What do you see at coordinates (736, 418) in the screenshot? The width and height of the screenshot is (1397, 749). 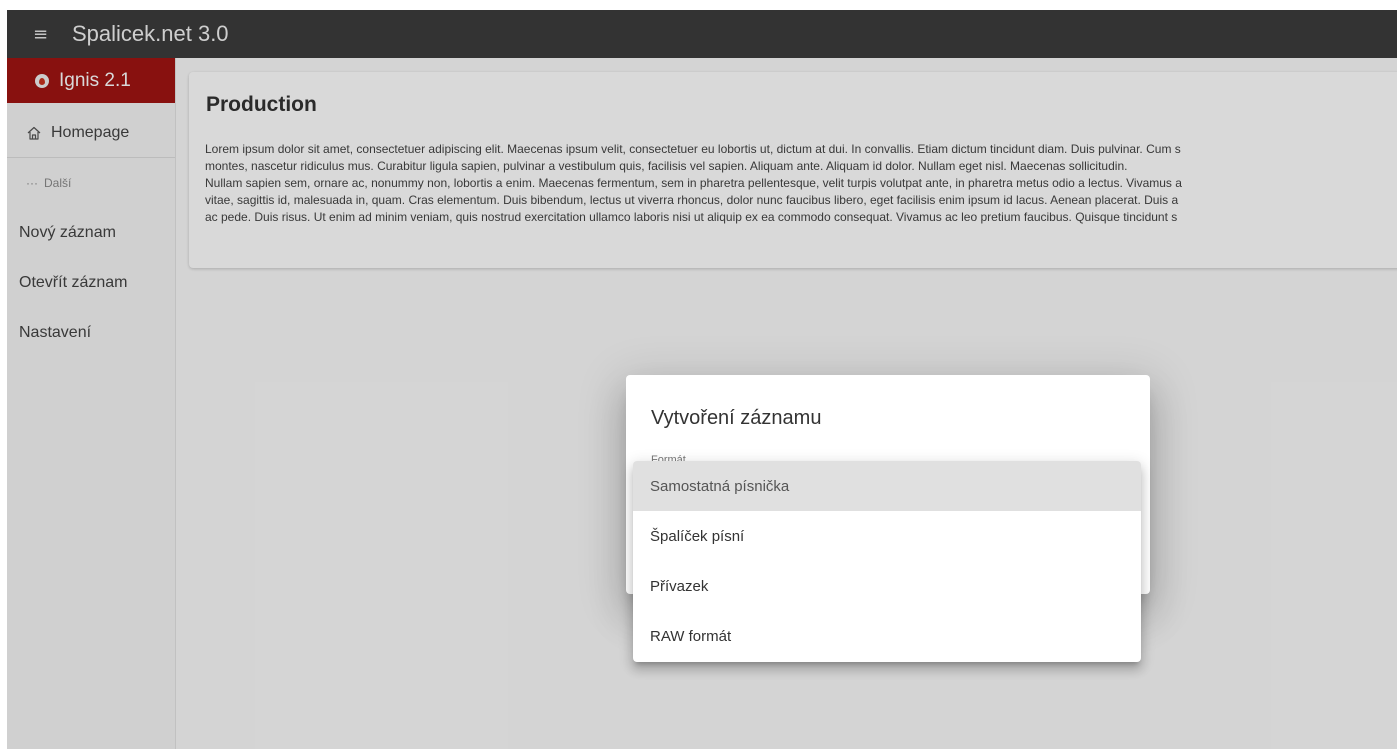 I see `dialog-title: Vytvoření záznamu` at bounding box center [736, 418].